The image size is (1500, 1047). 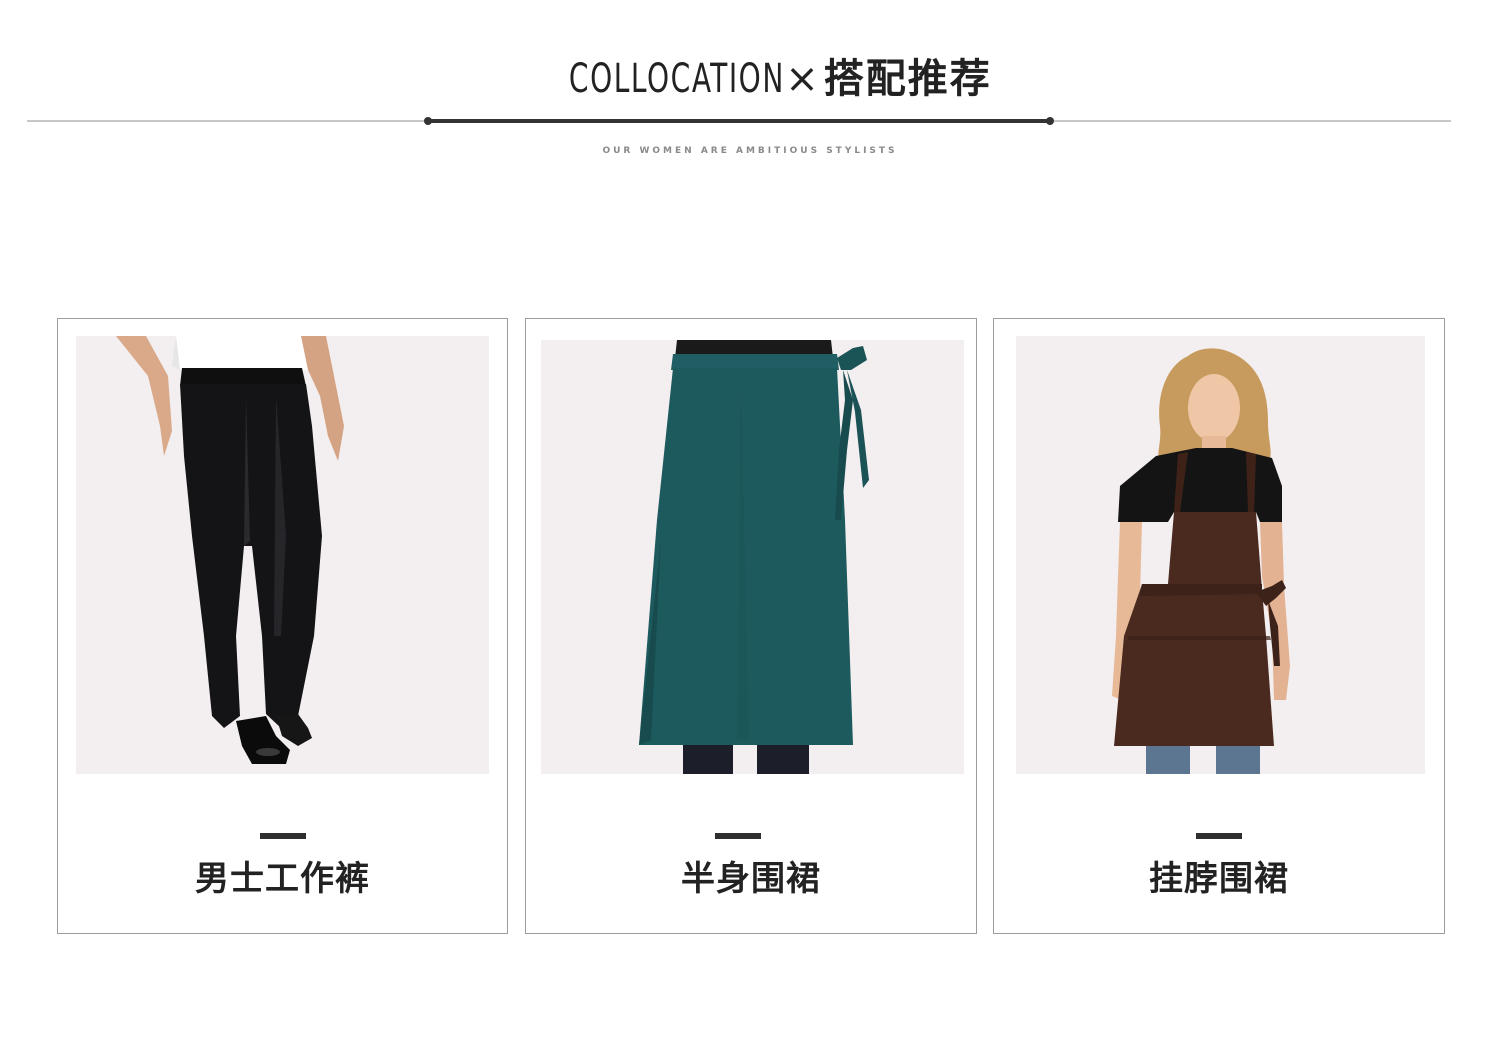 What do you see at coordinates (1050, 121) in the screenshot?
I see `divider-dot-right` at bounding box center [1050, 121].